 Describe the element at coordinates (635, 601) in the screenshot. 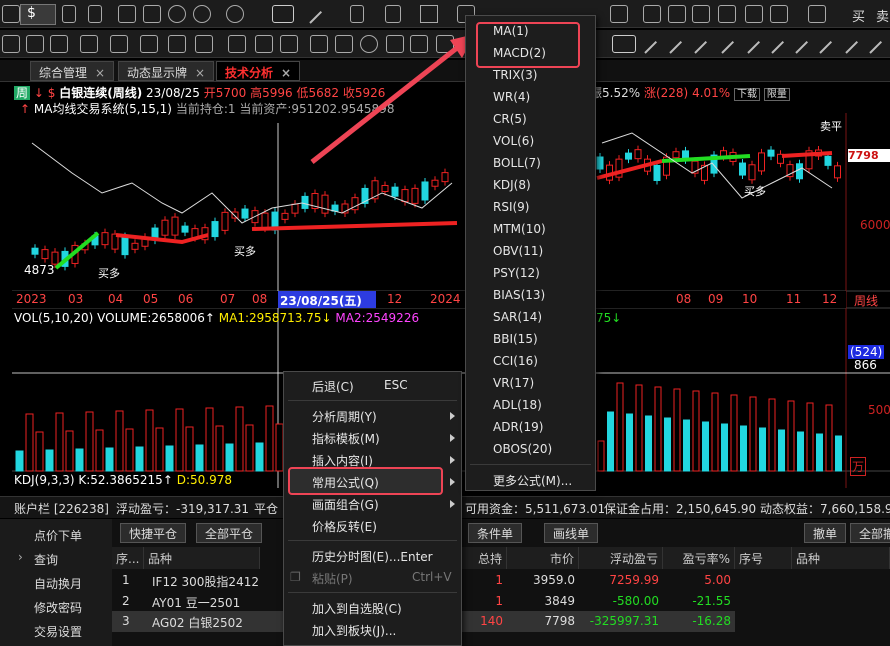

I see `row-pnl: -580.00` at that location.